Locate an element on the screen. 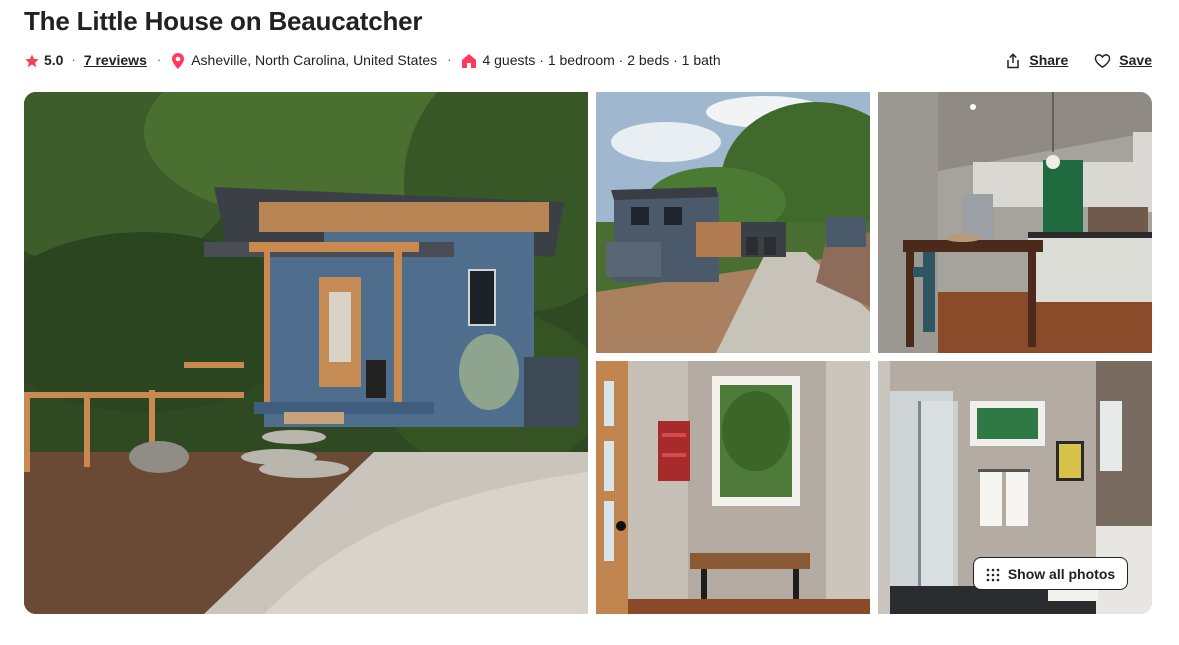 The image size is (1179, 645). location: Asheville, North Carolina, United States is located at coordinates (304, 60).